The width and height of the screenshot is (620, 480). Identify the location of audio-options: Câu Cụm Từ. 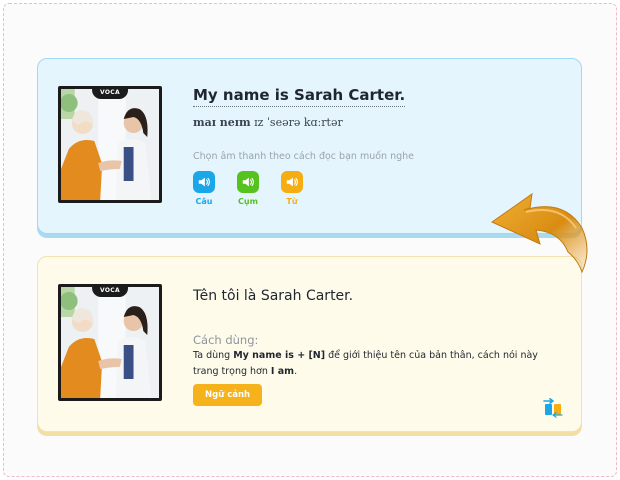
(248, 188).